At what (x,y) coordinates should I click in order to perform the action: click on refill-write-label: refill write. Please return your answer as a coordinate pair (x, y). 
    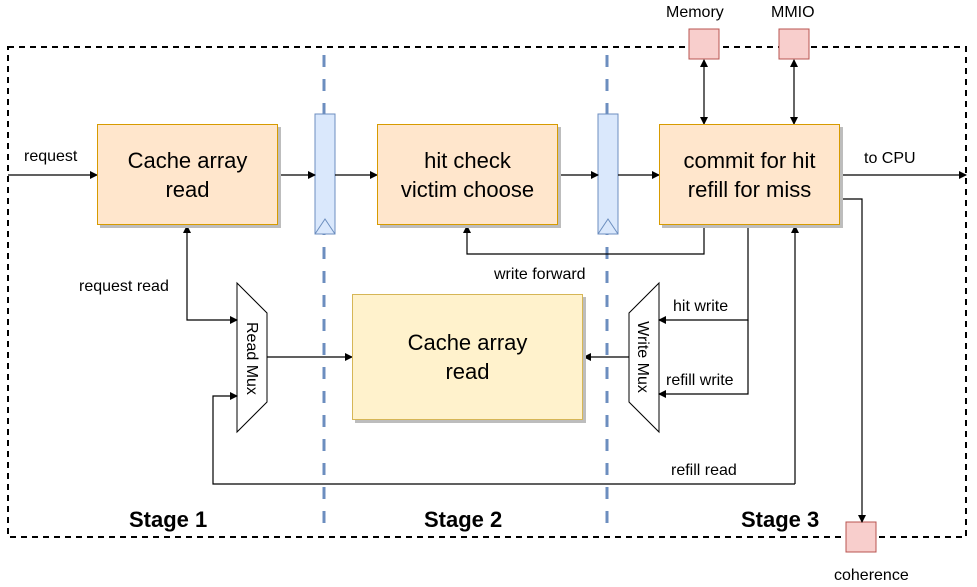
    Looking at the image, I should click on (700, 380).